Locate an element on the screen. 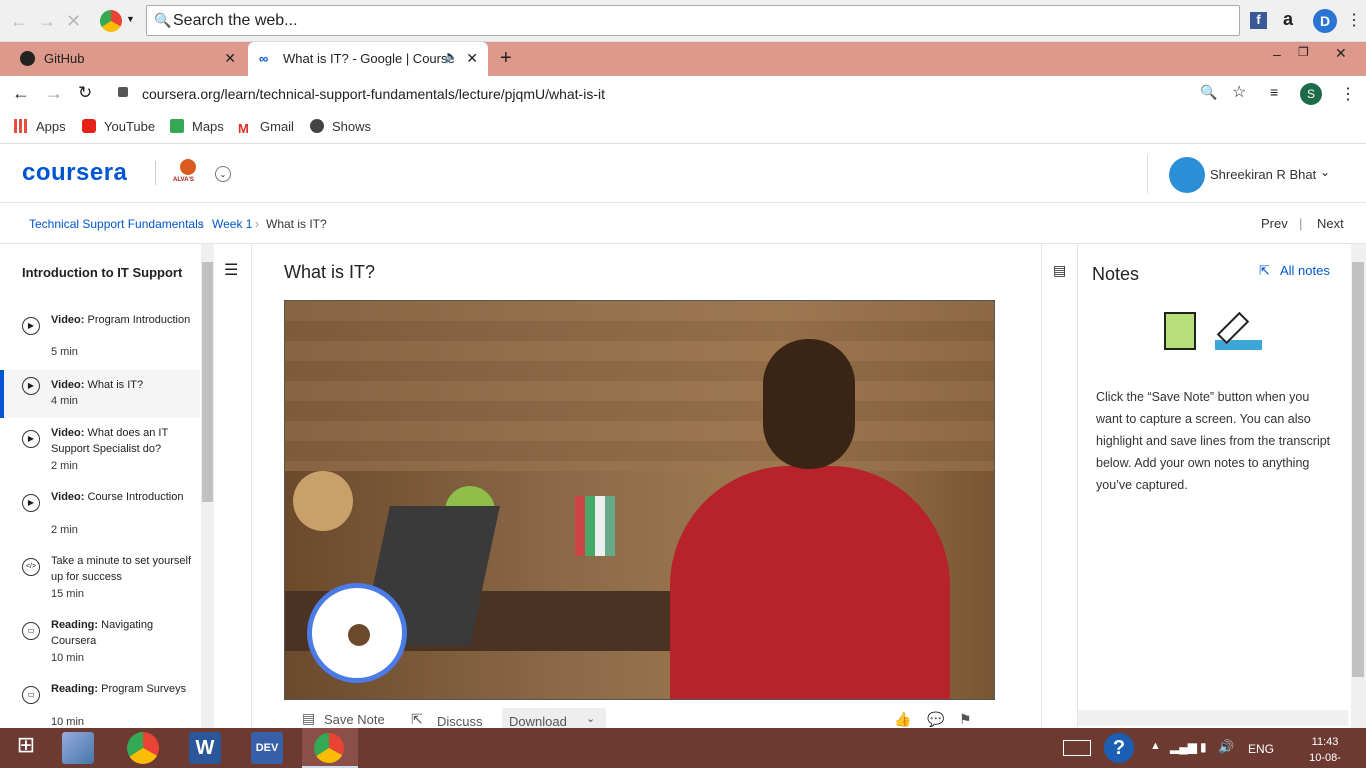  bookmark-apps: Apps is located at coordinates (40, 126).